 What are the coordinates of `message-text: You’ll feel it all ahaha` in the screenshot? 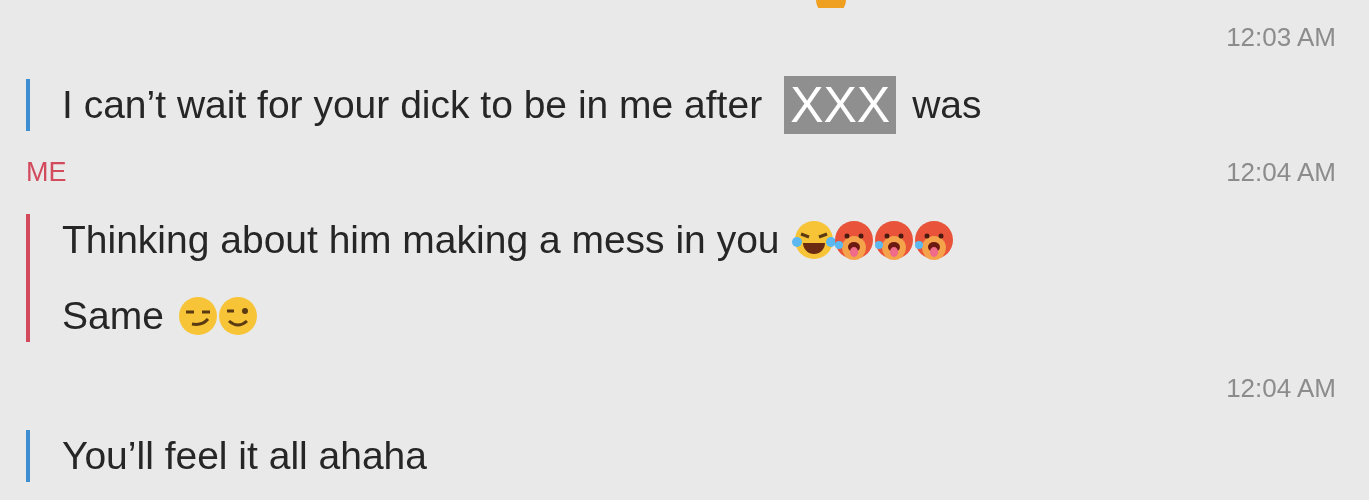 It's located at (244, 456).